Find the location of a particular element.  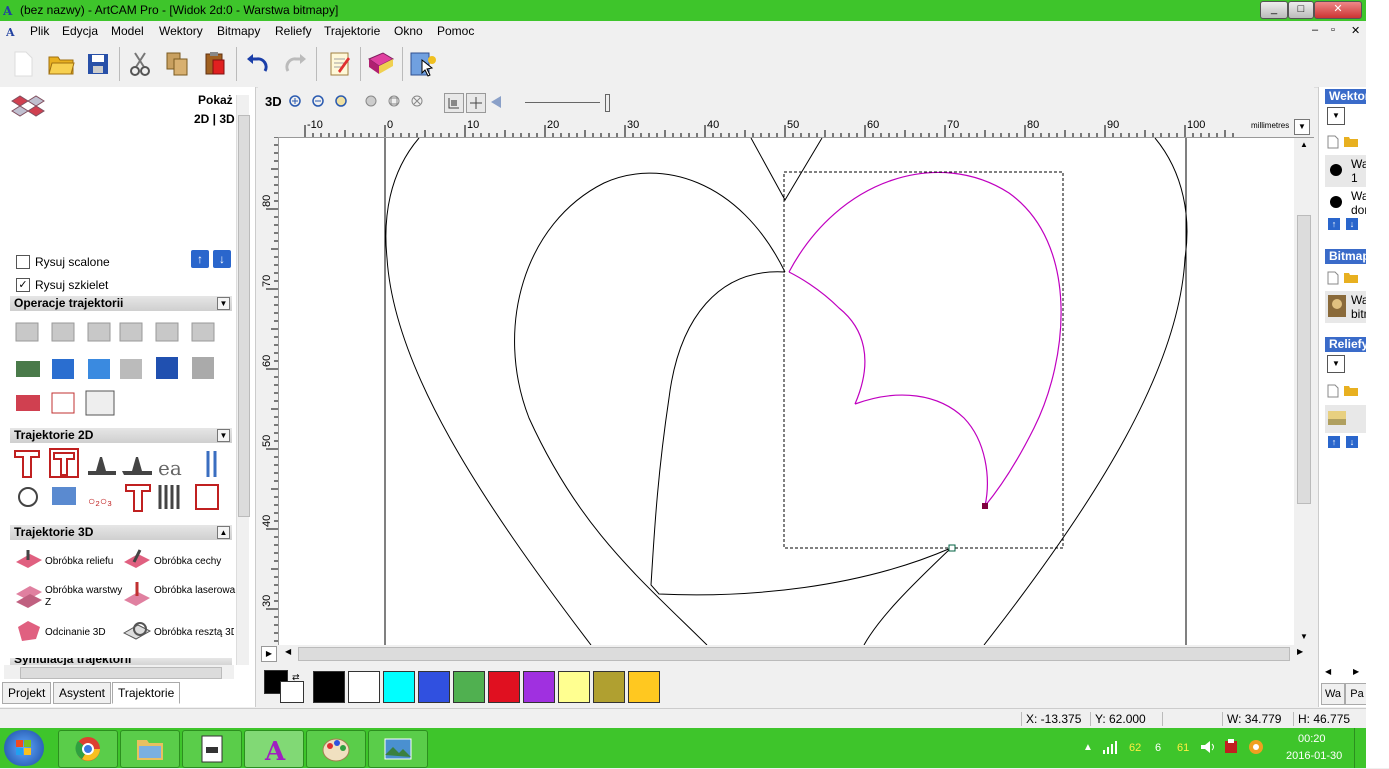

help-book-icon is located at coordinates (381, 64).